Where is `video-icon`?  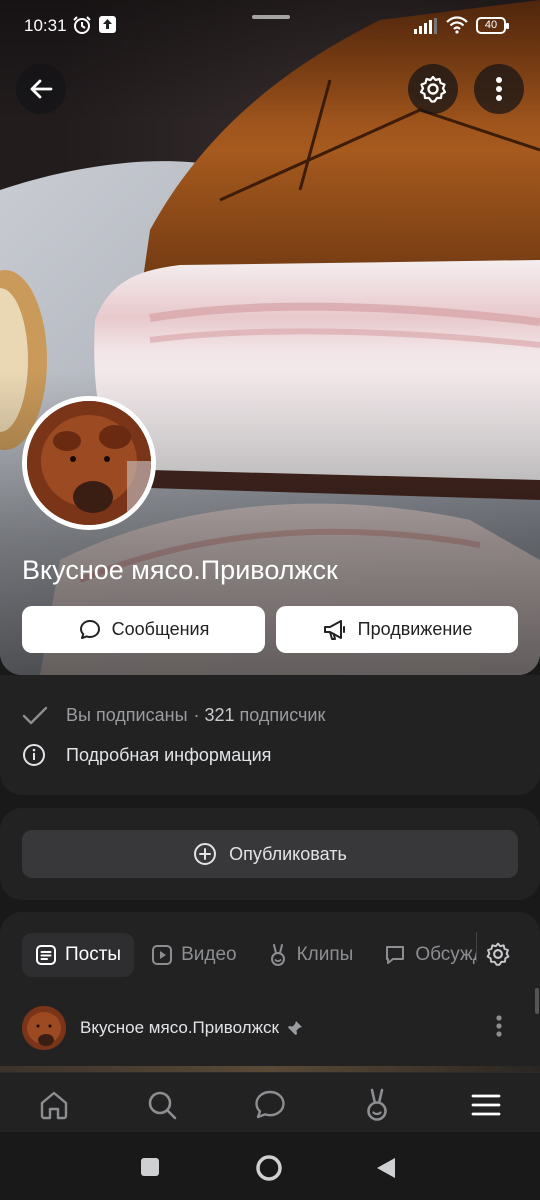 video-icon is located at coordinates (162, 955).